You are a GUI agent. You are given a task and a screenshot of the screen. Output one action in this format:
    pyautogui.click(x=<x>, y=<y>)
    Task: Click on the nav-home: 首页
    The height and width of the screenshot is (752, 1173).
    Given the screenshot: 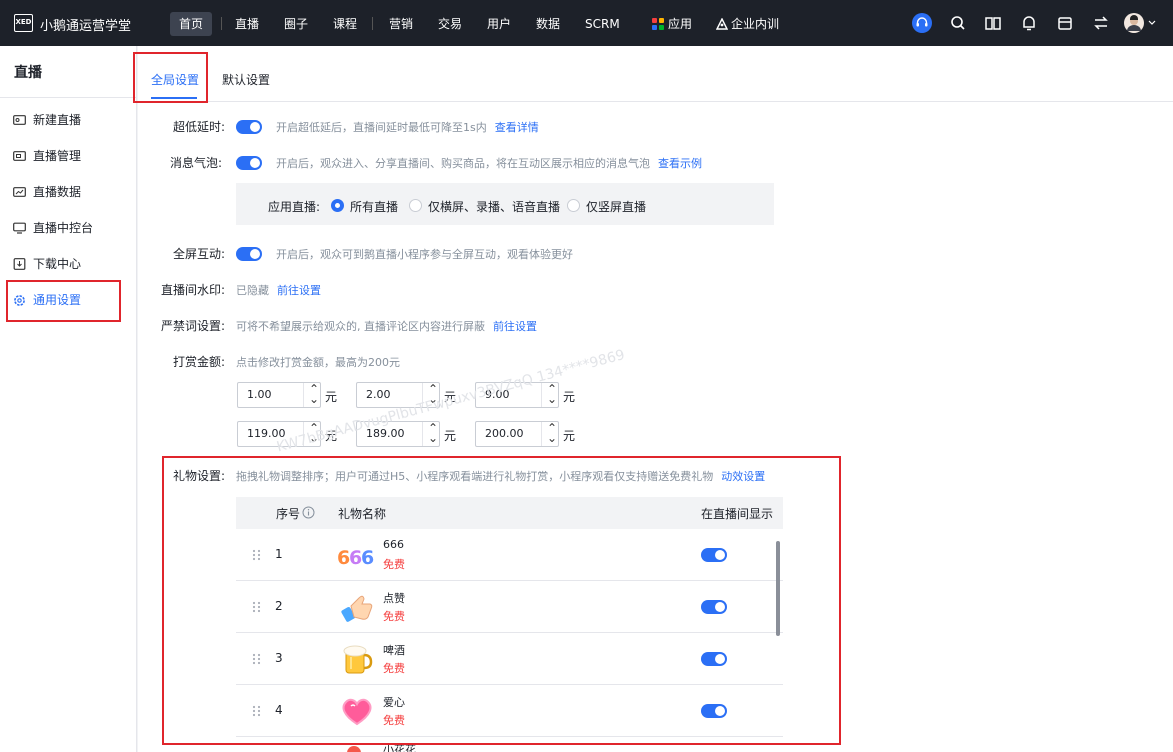 What is the action you would take?
    pyautogui.click(x=191, y=24)
    